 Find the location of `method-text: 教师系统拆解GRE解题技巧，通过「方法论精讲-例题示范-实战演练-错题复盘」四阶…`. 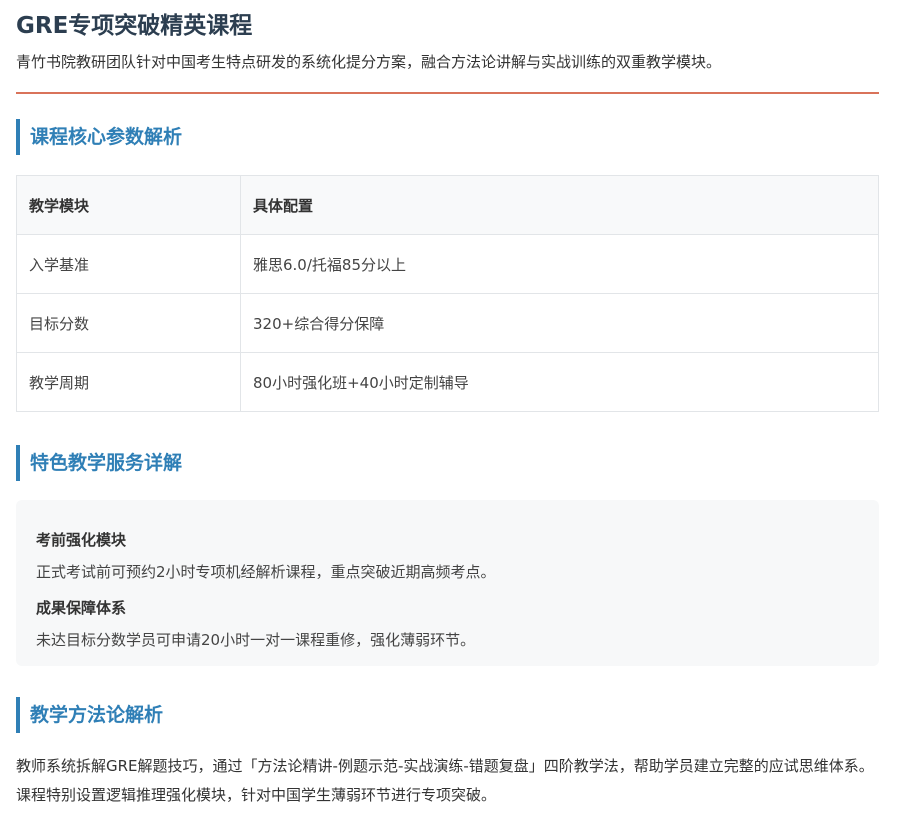

method-text: 教师系统拆解GRE解题技巧，通过「方法论精讲-例题示范-实战演练-错题复盘」四阶… is located at coordinates (445, 780).